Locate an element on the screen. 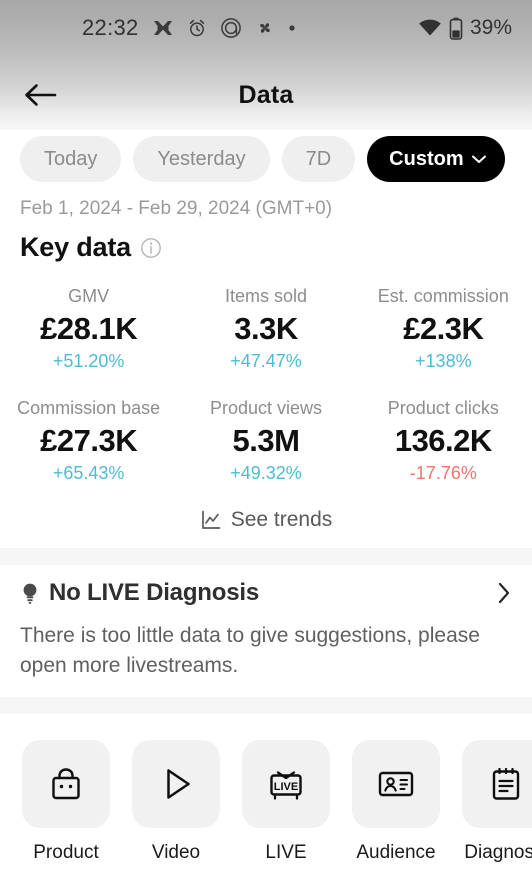 This screenshot has width=532, height=887. metric-delta: +49.32% is located at coordinates (266, 473).